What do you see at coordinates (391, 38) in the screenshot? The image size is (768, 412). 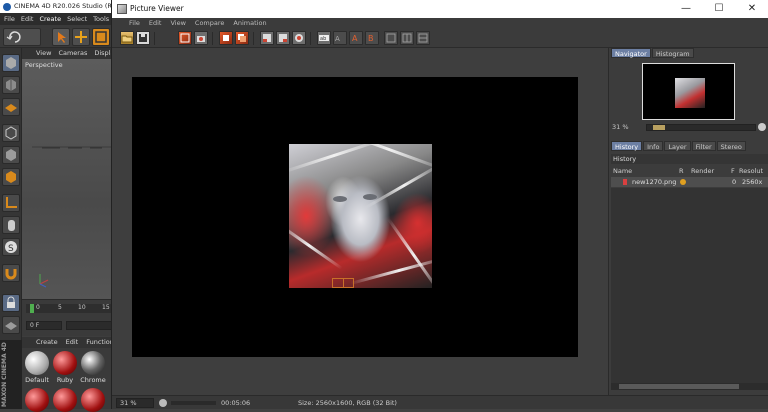 I see `grid-view-button` at bounding box center [391, 38].